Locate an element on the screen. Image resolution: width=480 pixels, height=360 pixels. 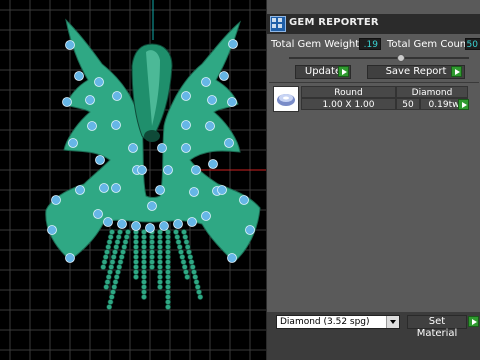
gem-row-play-icon is located at coordinates (463, 104).